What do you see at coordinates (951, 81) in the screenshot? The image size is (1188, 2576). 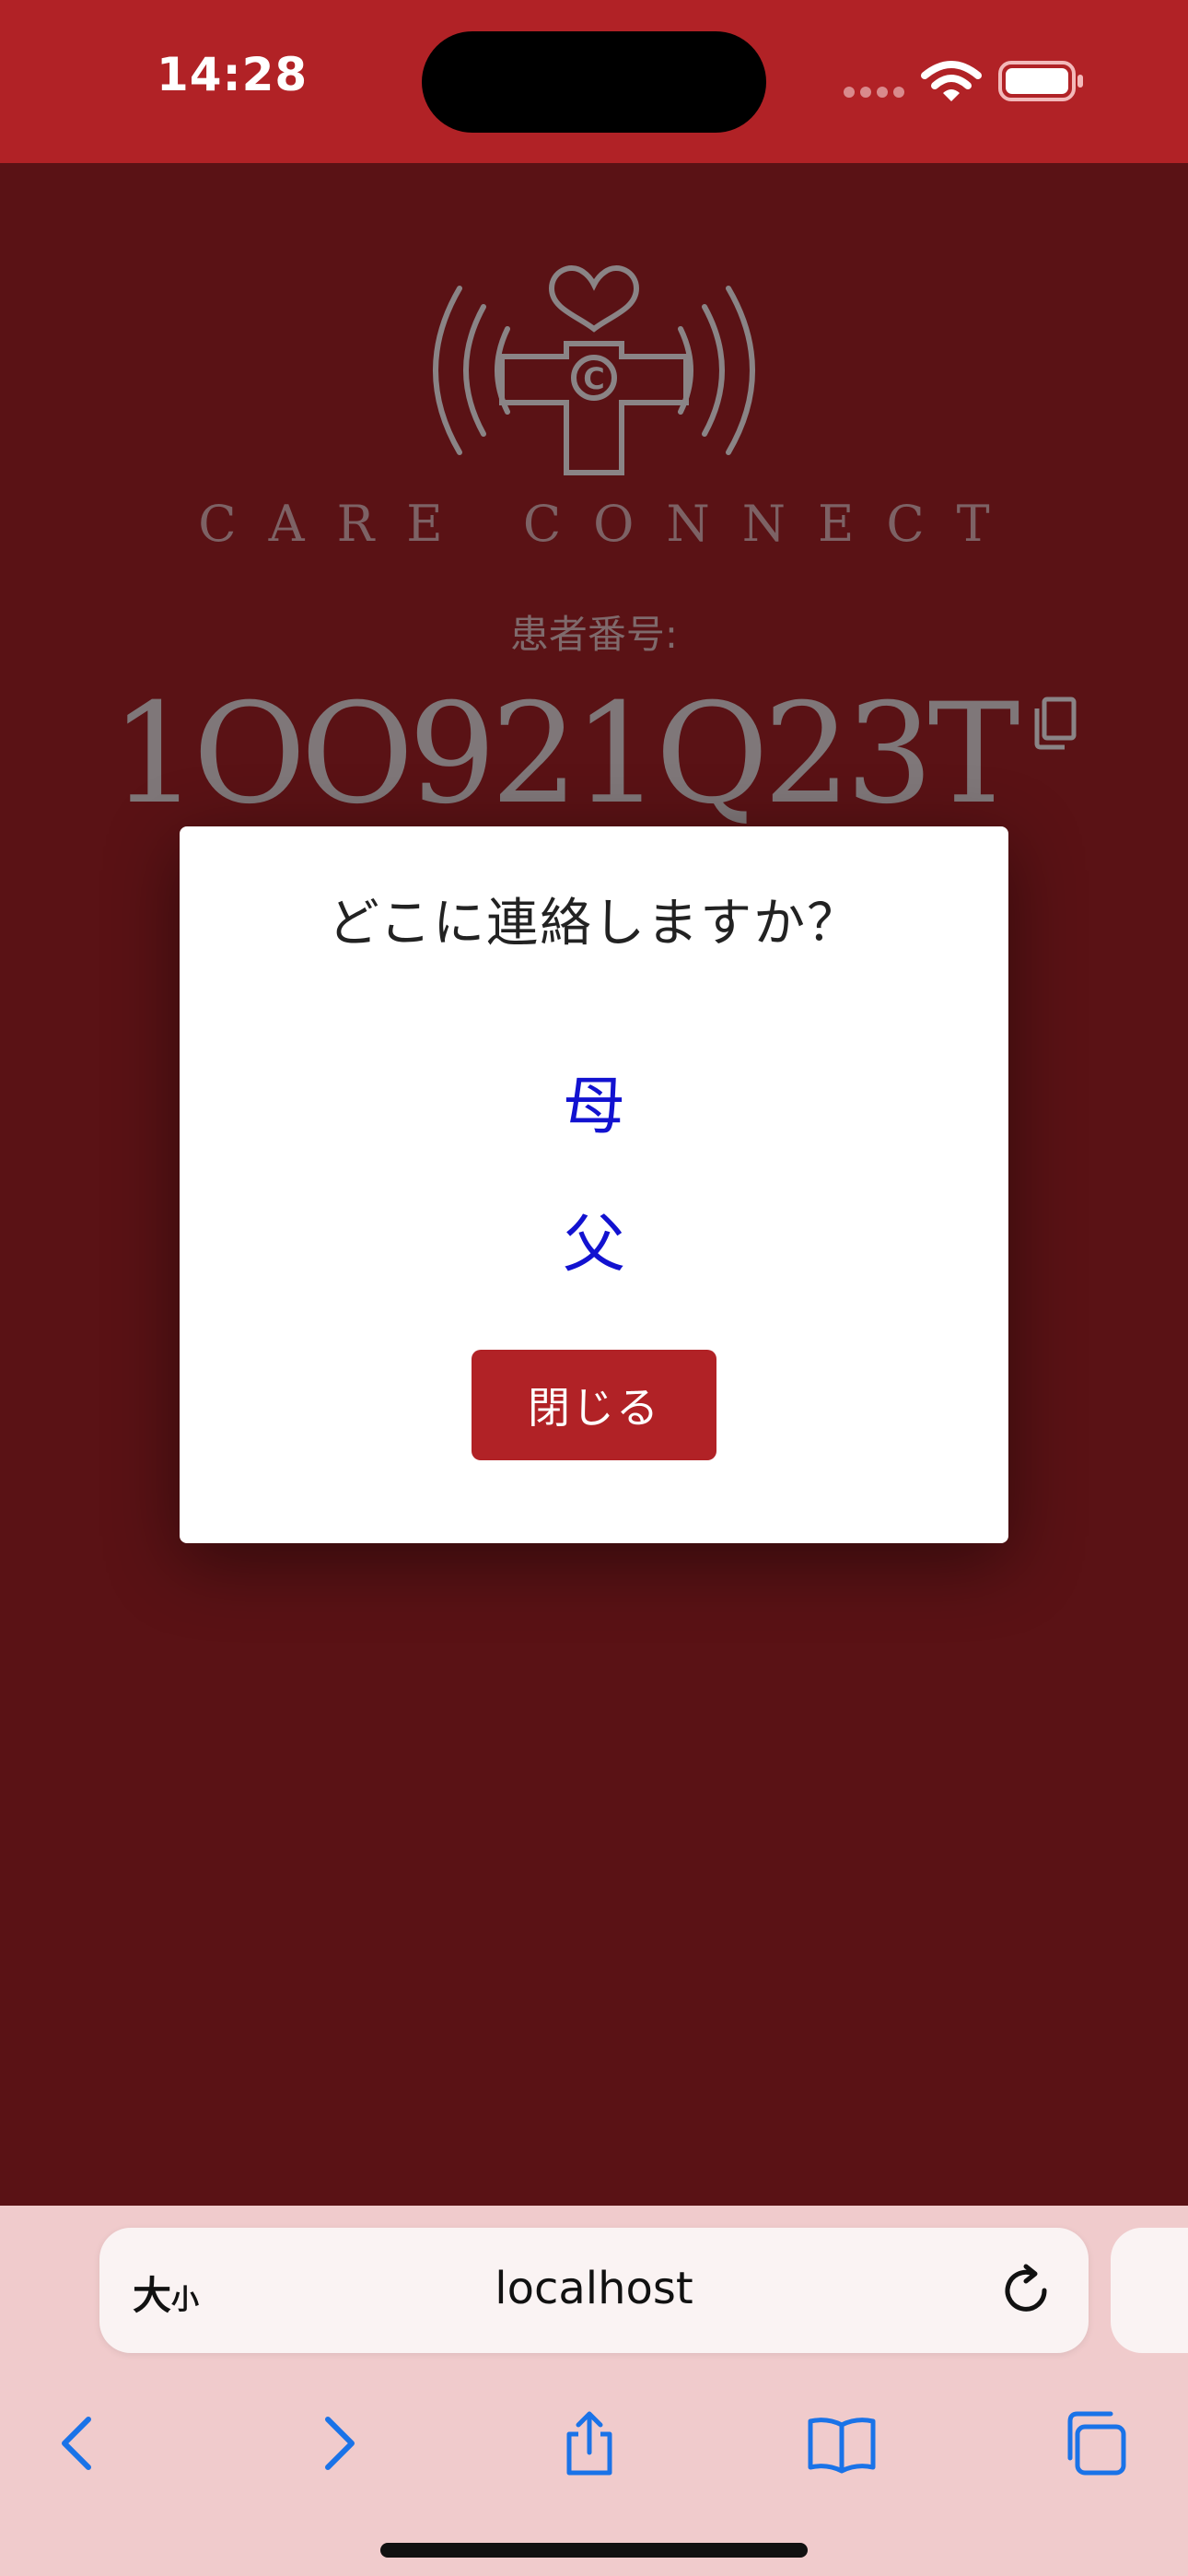 I see `wifi-icon` at bounding box center [951, 81].